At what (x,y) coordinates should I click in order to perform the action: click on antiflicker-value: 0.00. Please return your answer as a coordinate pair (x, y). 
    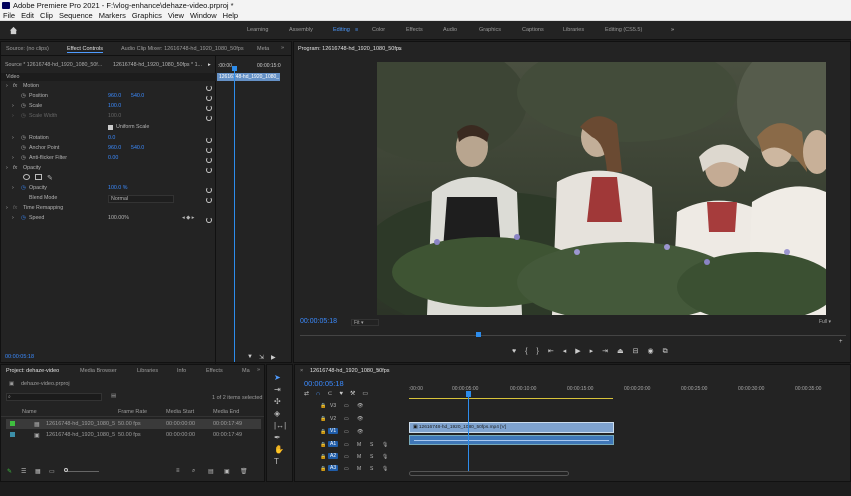
    Looking at the image, I should click on (113, 158).